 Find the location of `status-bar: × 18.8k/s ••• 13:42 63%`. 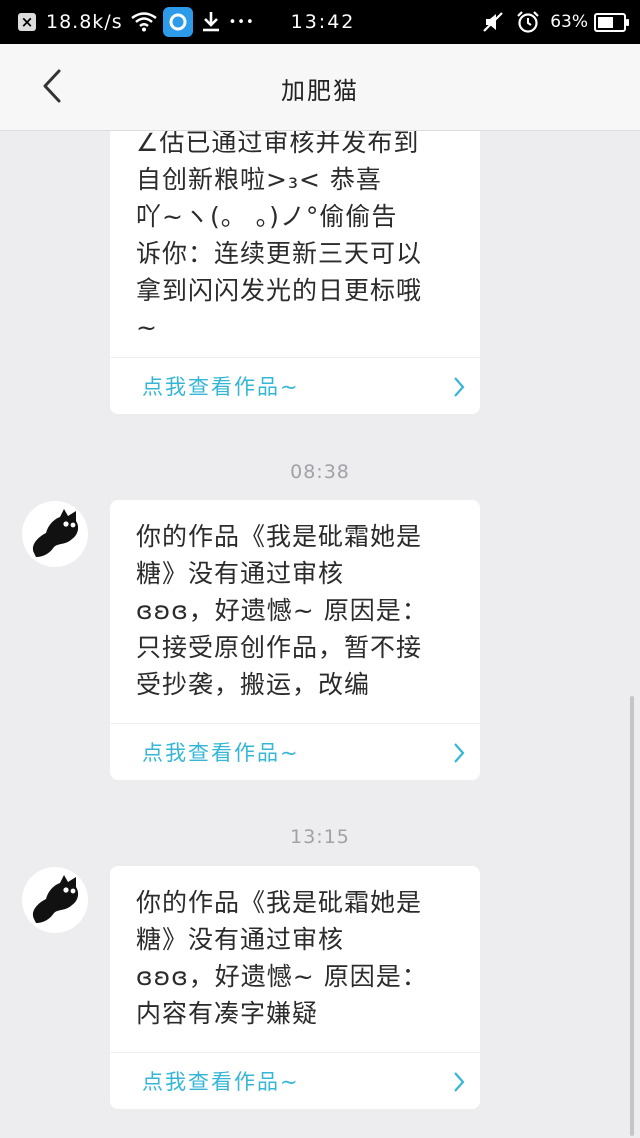

status-bar: × 18.8k/s ••• 13:42 63% is located at coordinates (320, 22).